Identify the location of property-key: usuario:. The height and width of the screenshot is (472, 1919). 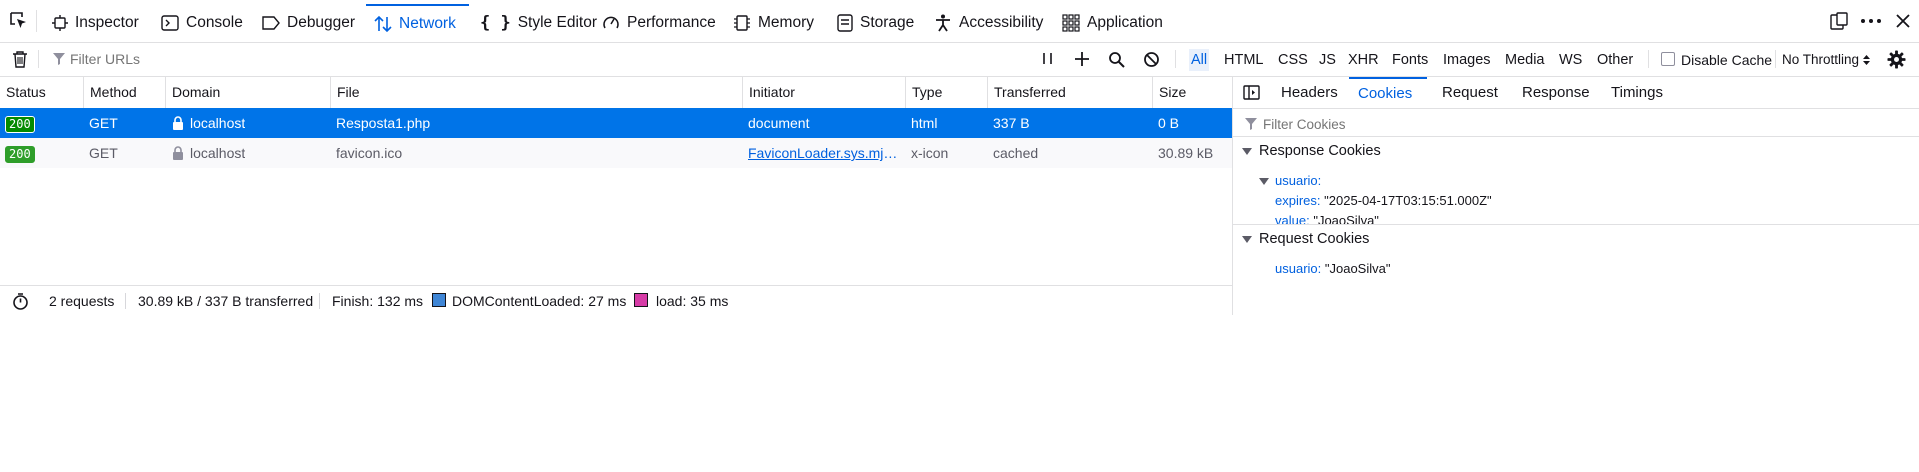
(1298, 268).